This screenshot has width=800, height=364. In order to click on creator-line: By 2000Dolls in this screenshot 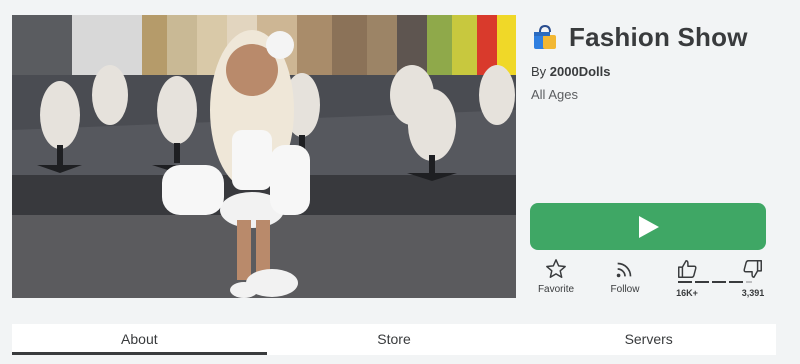, I will do `click(649, 71)`.